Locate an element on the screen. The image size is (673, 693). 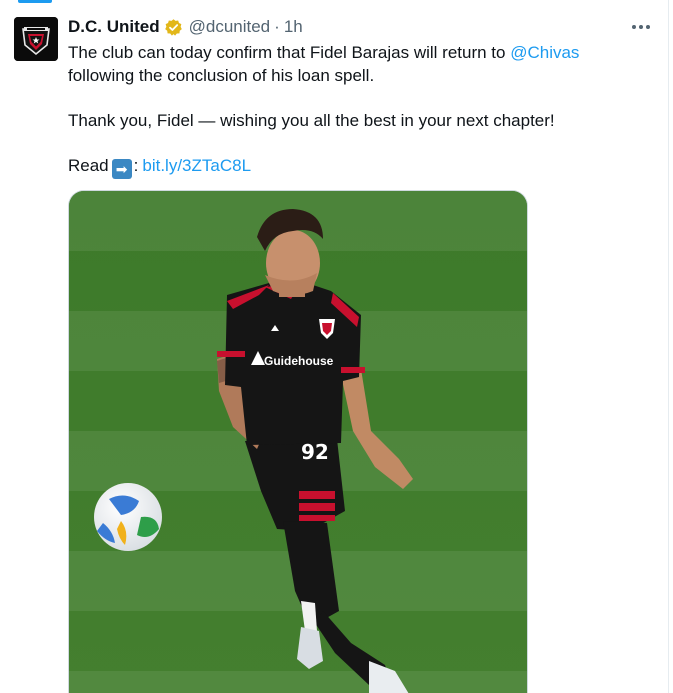
column-divider is located at coordinates (668, 346).